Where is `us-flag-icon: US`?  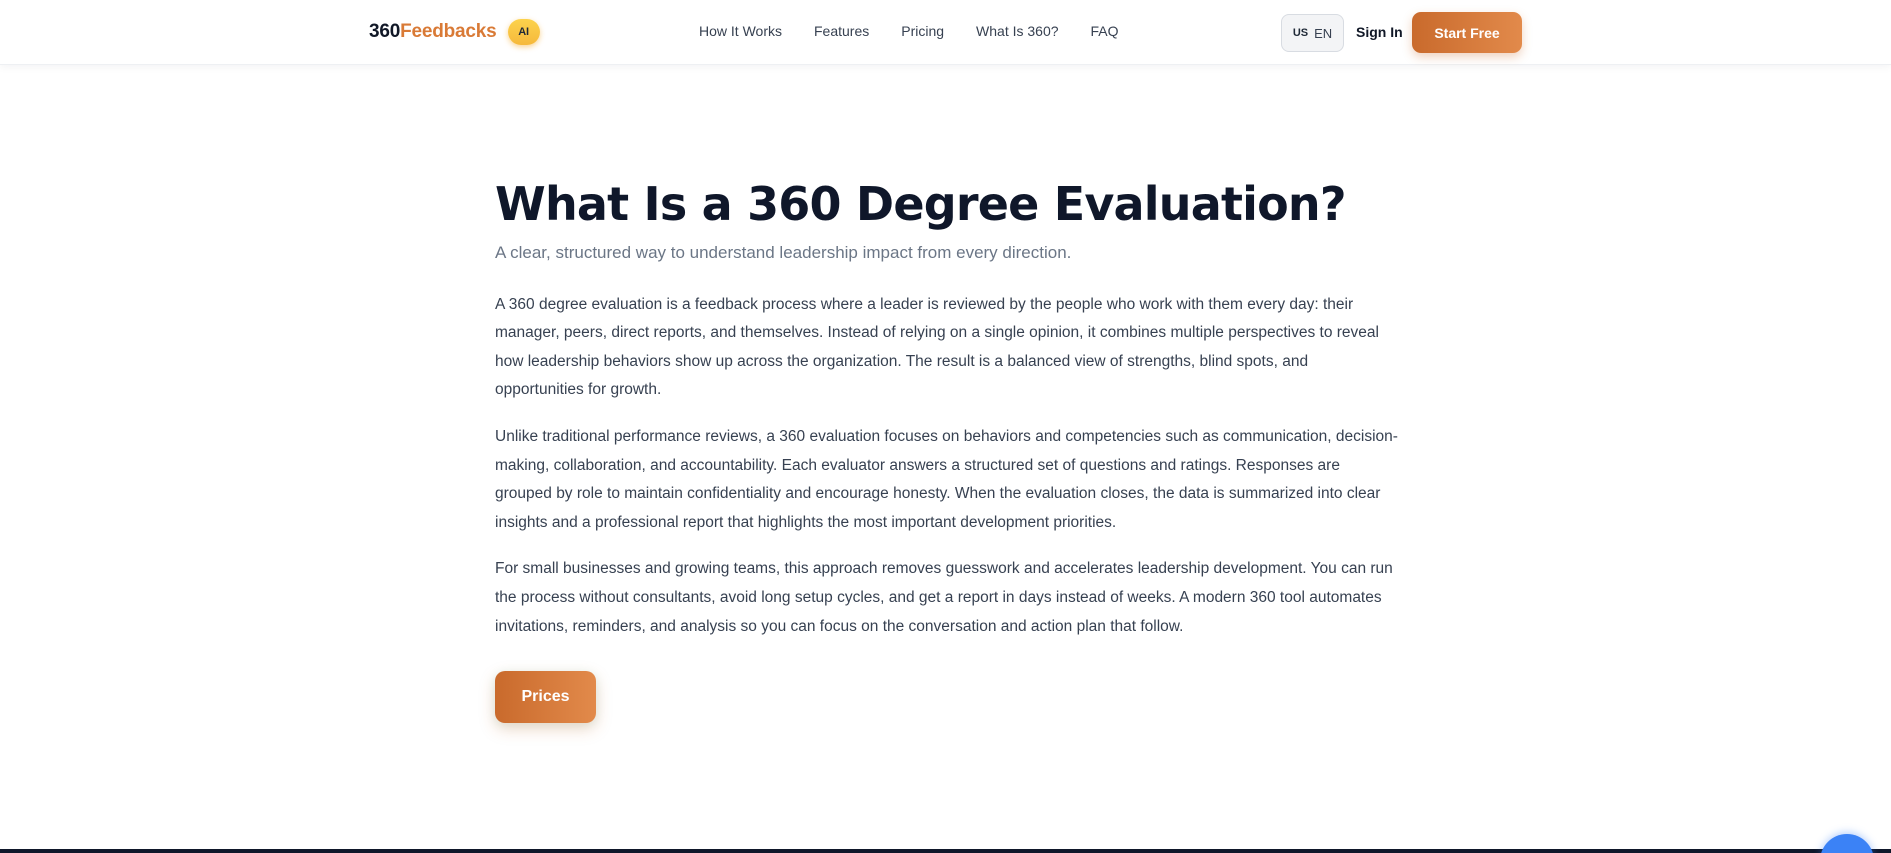 us-flag-icon: US is located at coordinates (1300, 33).